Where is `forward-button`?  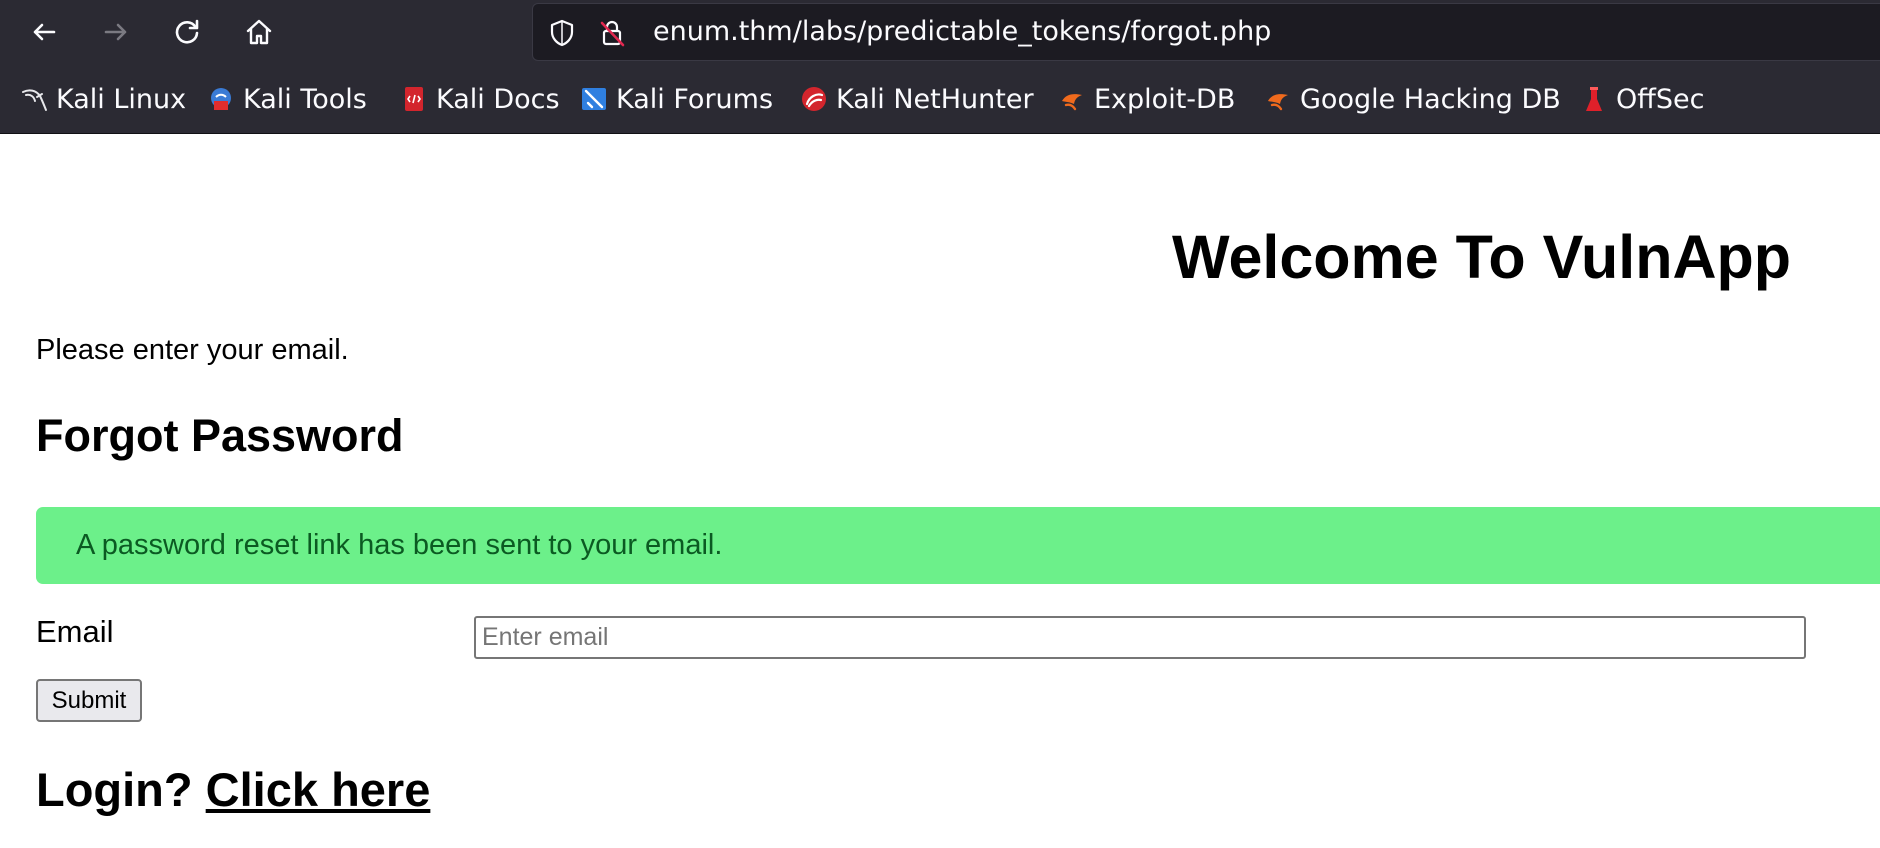
forward-button is located at coordinates (116, 32).